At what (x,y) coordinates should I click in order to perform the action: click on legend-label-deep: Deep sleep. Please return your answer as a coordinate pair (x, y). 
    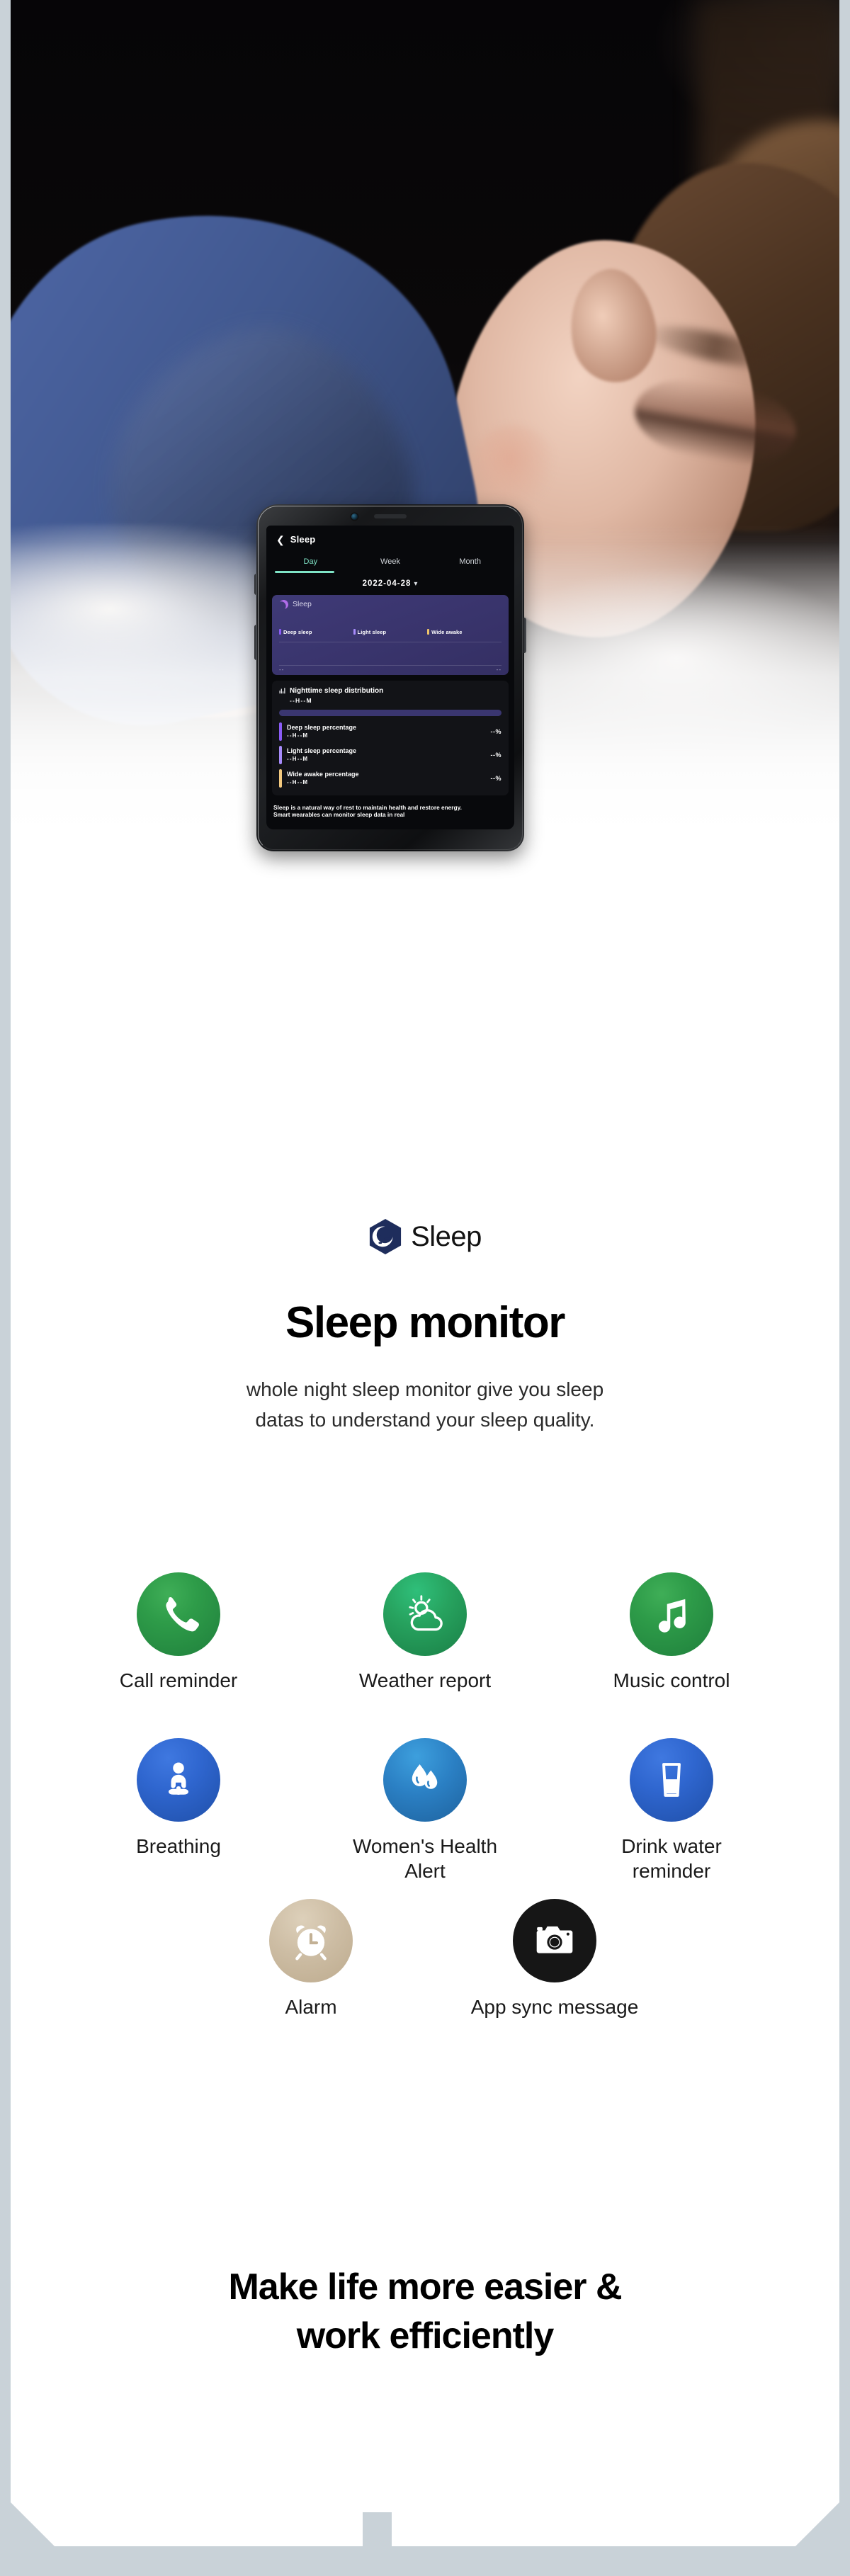
    Looking at the image, I should click on (297, 631).